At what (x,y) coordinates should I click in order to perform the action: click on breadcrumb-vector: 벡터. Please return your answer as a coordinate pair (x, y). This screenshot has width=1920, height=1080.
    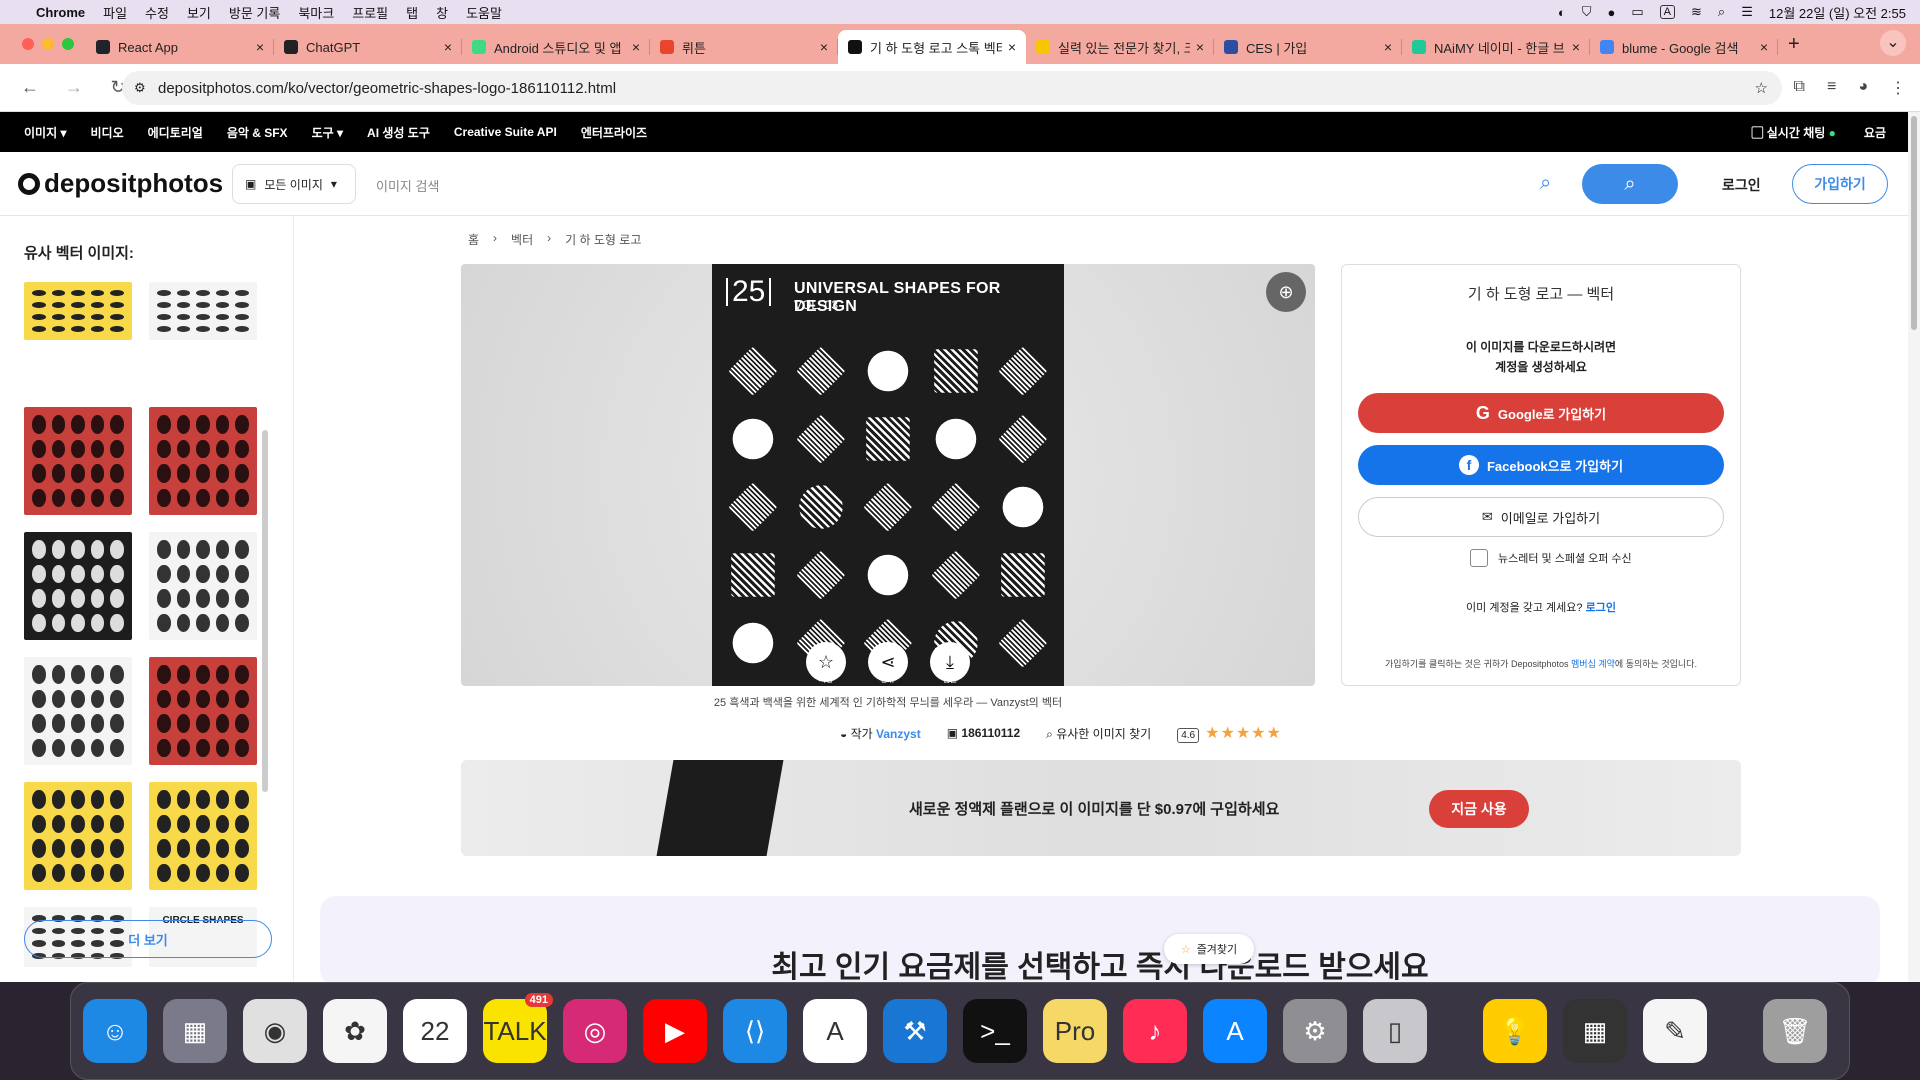
    Looking at the image, I should click on (522, 239).